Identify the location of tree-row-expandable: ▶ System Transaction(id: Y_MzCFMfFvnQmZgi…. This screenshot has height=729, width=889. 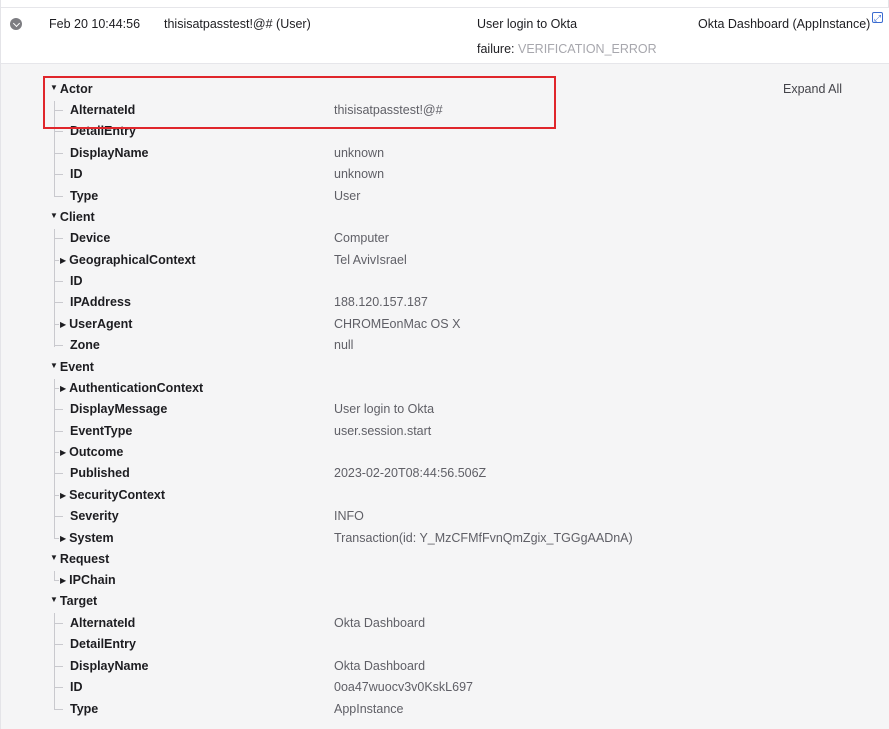
(381, 541).